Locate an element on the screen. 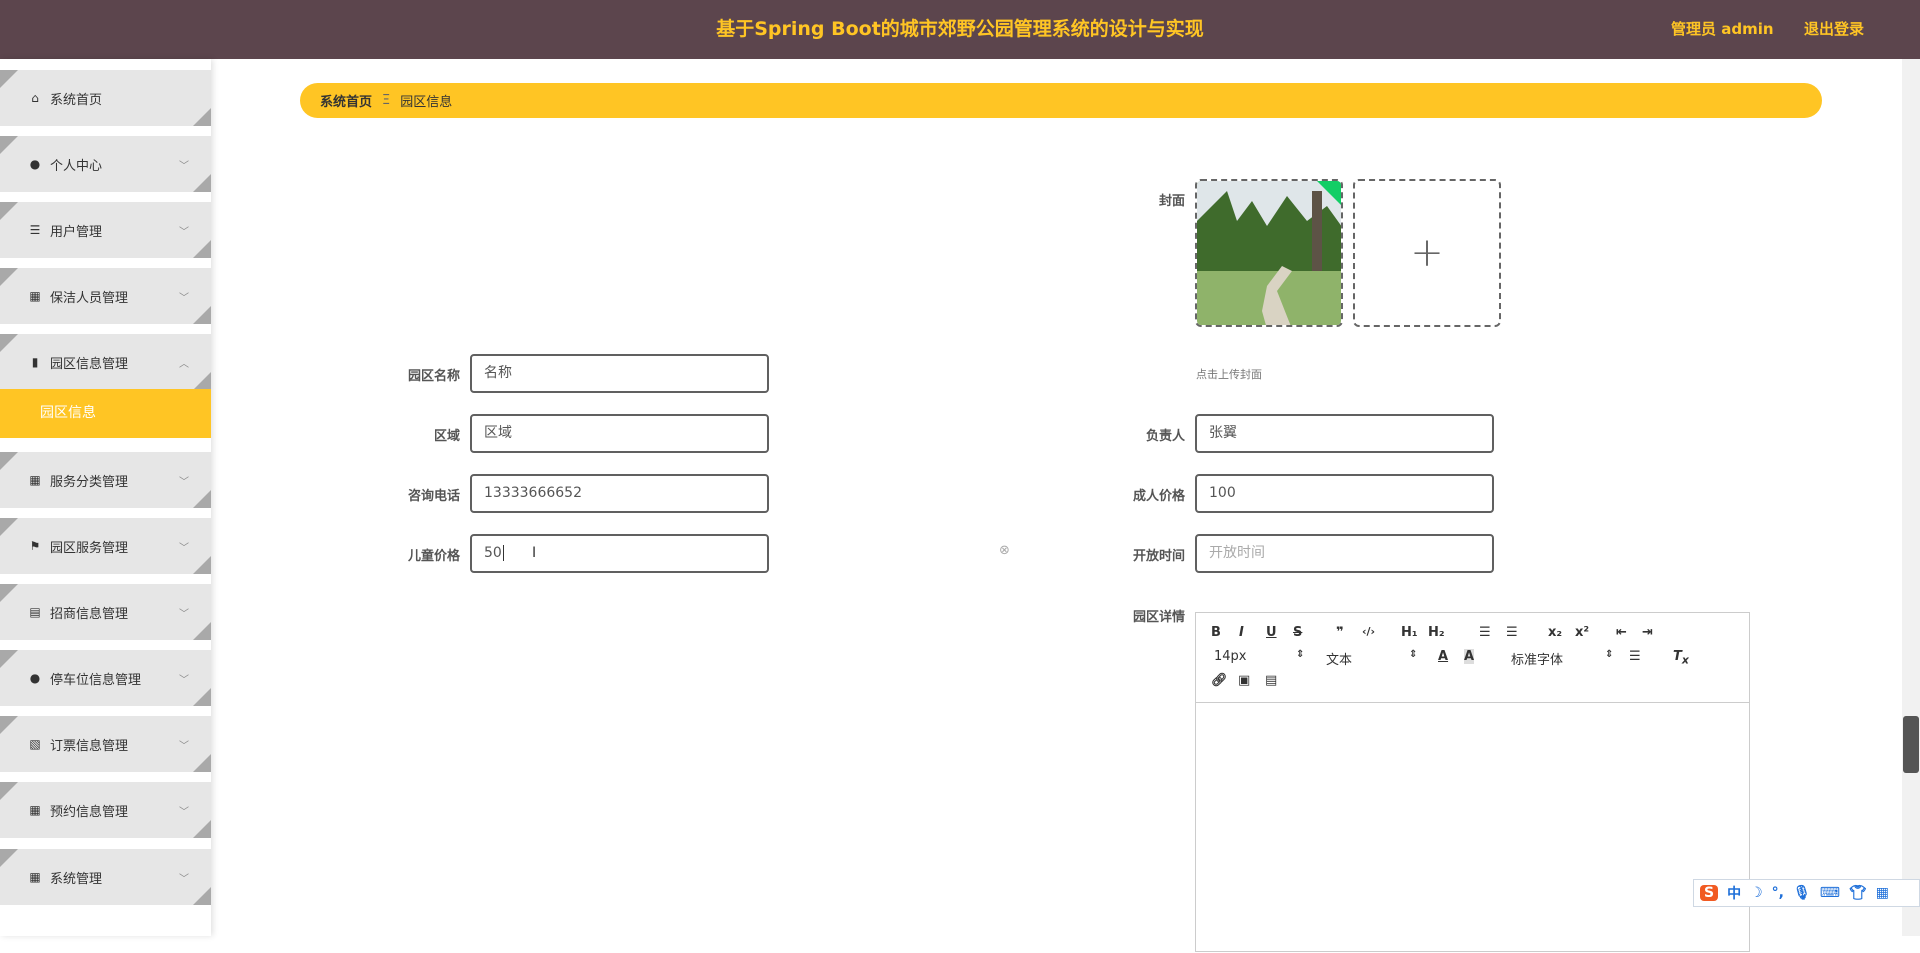 Image resolution: width=1920 pixels, height=953 pixels. background-color-icon: A is located at coordinates (1469, 656).